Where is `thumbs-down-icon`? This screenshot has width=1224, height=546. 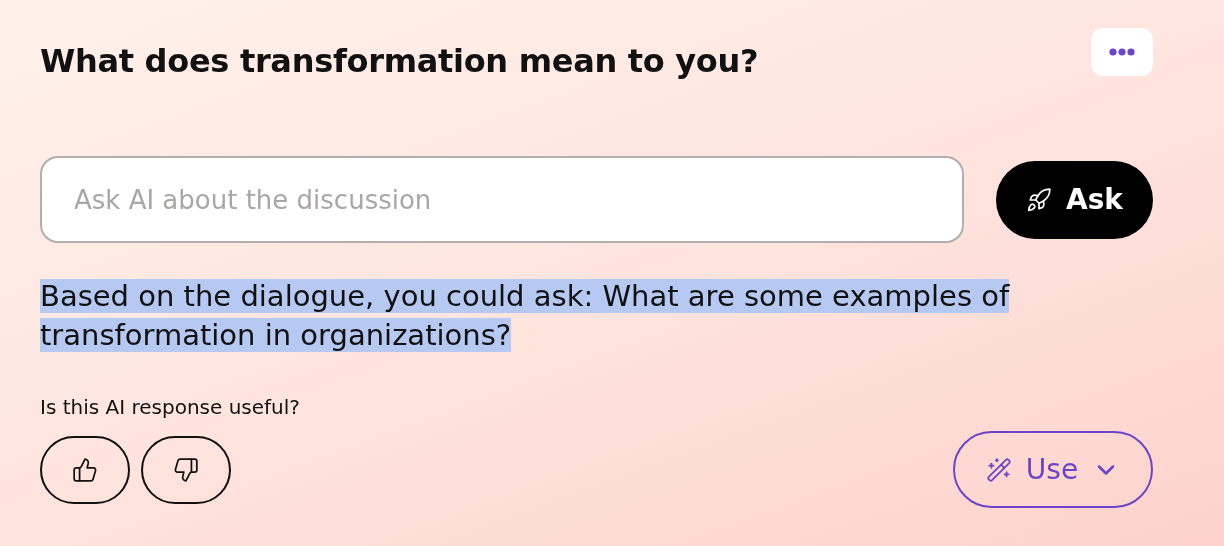 thumbs-down-icon is located at coordinates (186, 469).